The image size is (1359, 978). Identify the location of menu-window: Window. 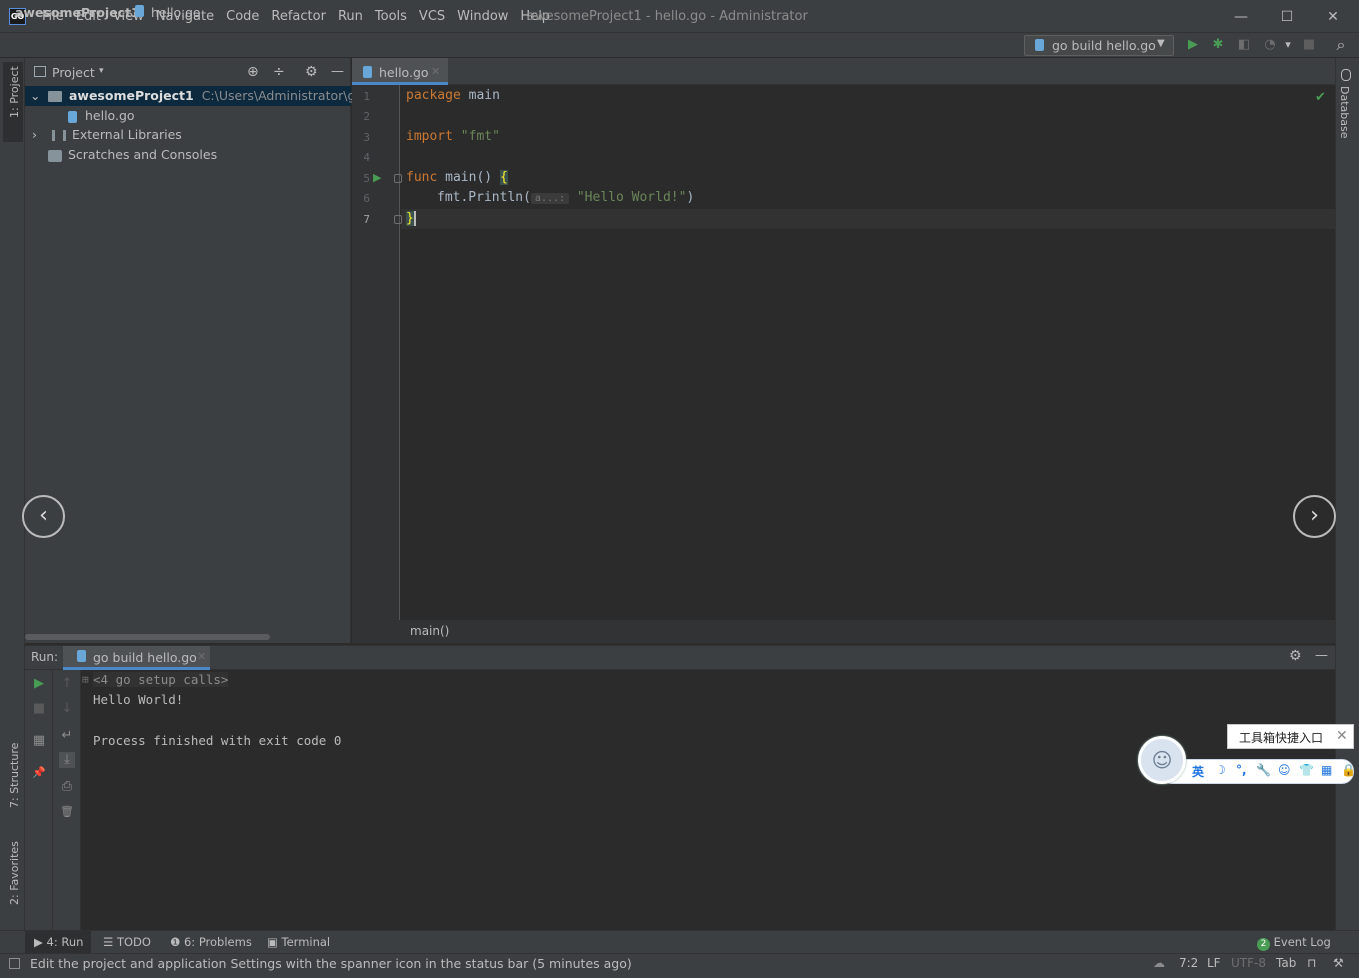
(482, 17).